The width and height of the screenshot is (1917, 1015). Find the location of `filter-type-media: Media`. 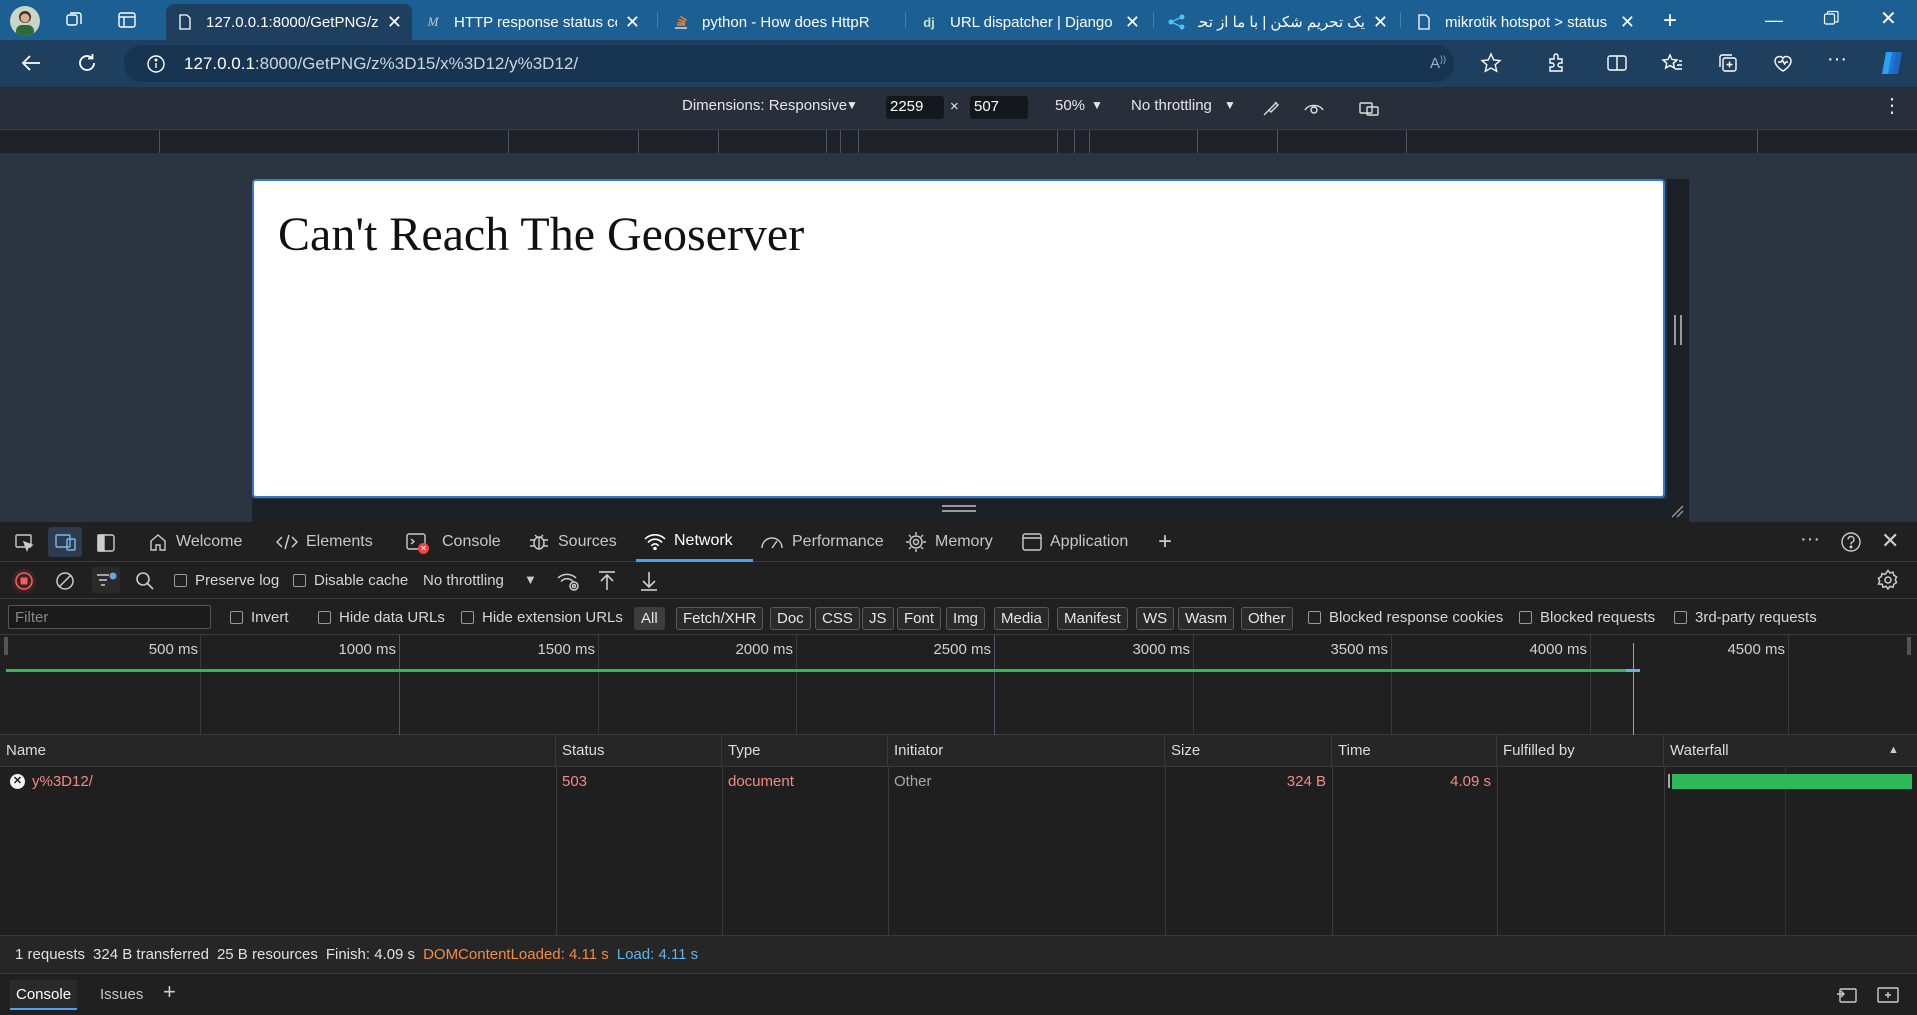

filter-type-media: Media is located at coordinates (1021, 618).